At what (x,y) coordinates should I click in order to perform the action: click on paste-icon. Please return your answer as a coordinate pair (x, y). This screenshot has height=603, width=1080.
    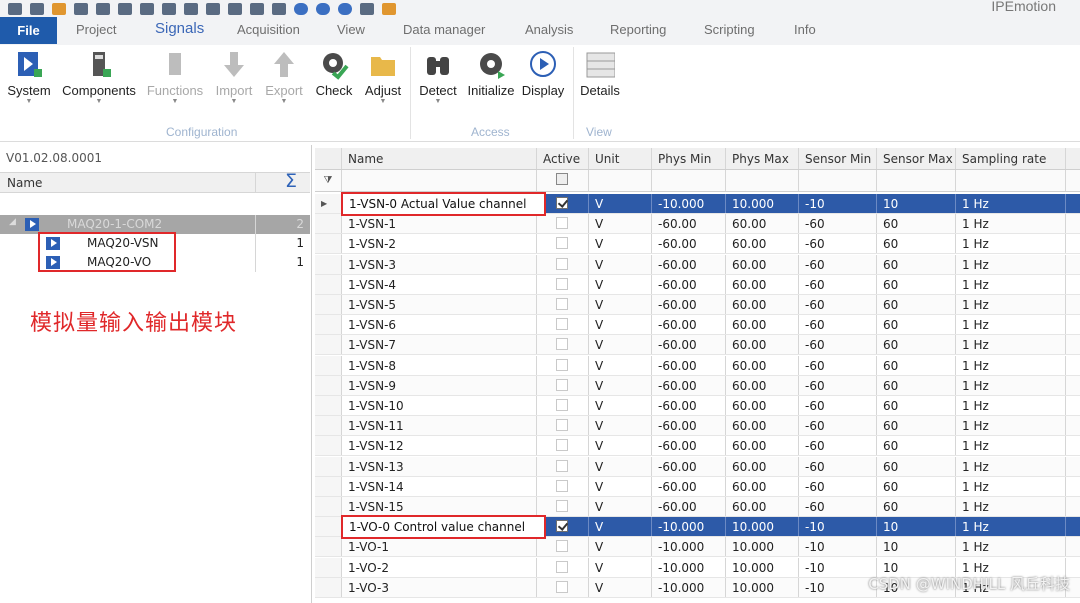
    Looking at the image, I should click on (191, 8).